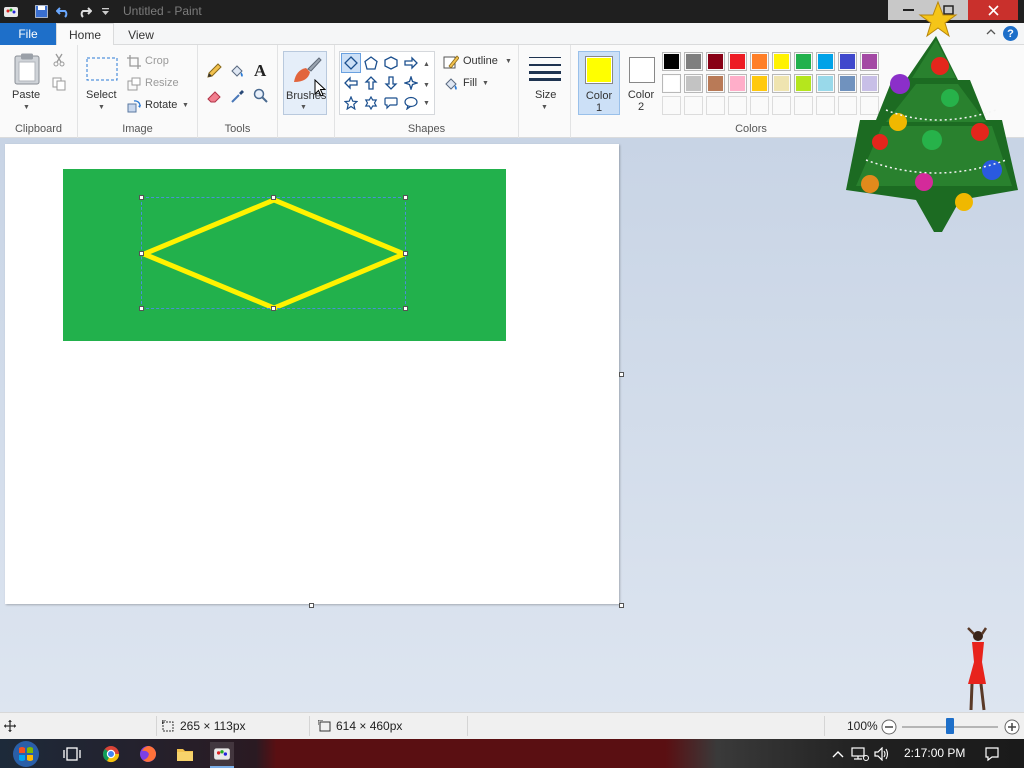 This screenshot has width=1024, height=768. I want to click on volume-icon, so click(882, 754).